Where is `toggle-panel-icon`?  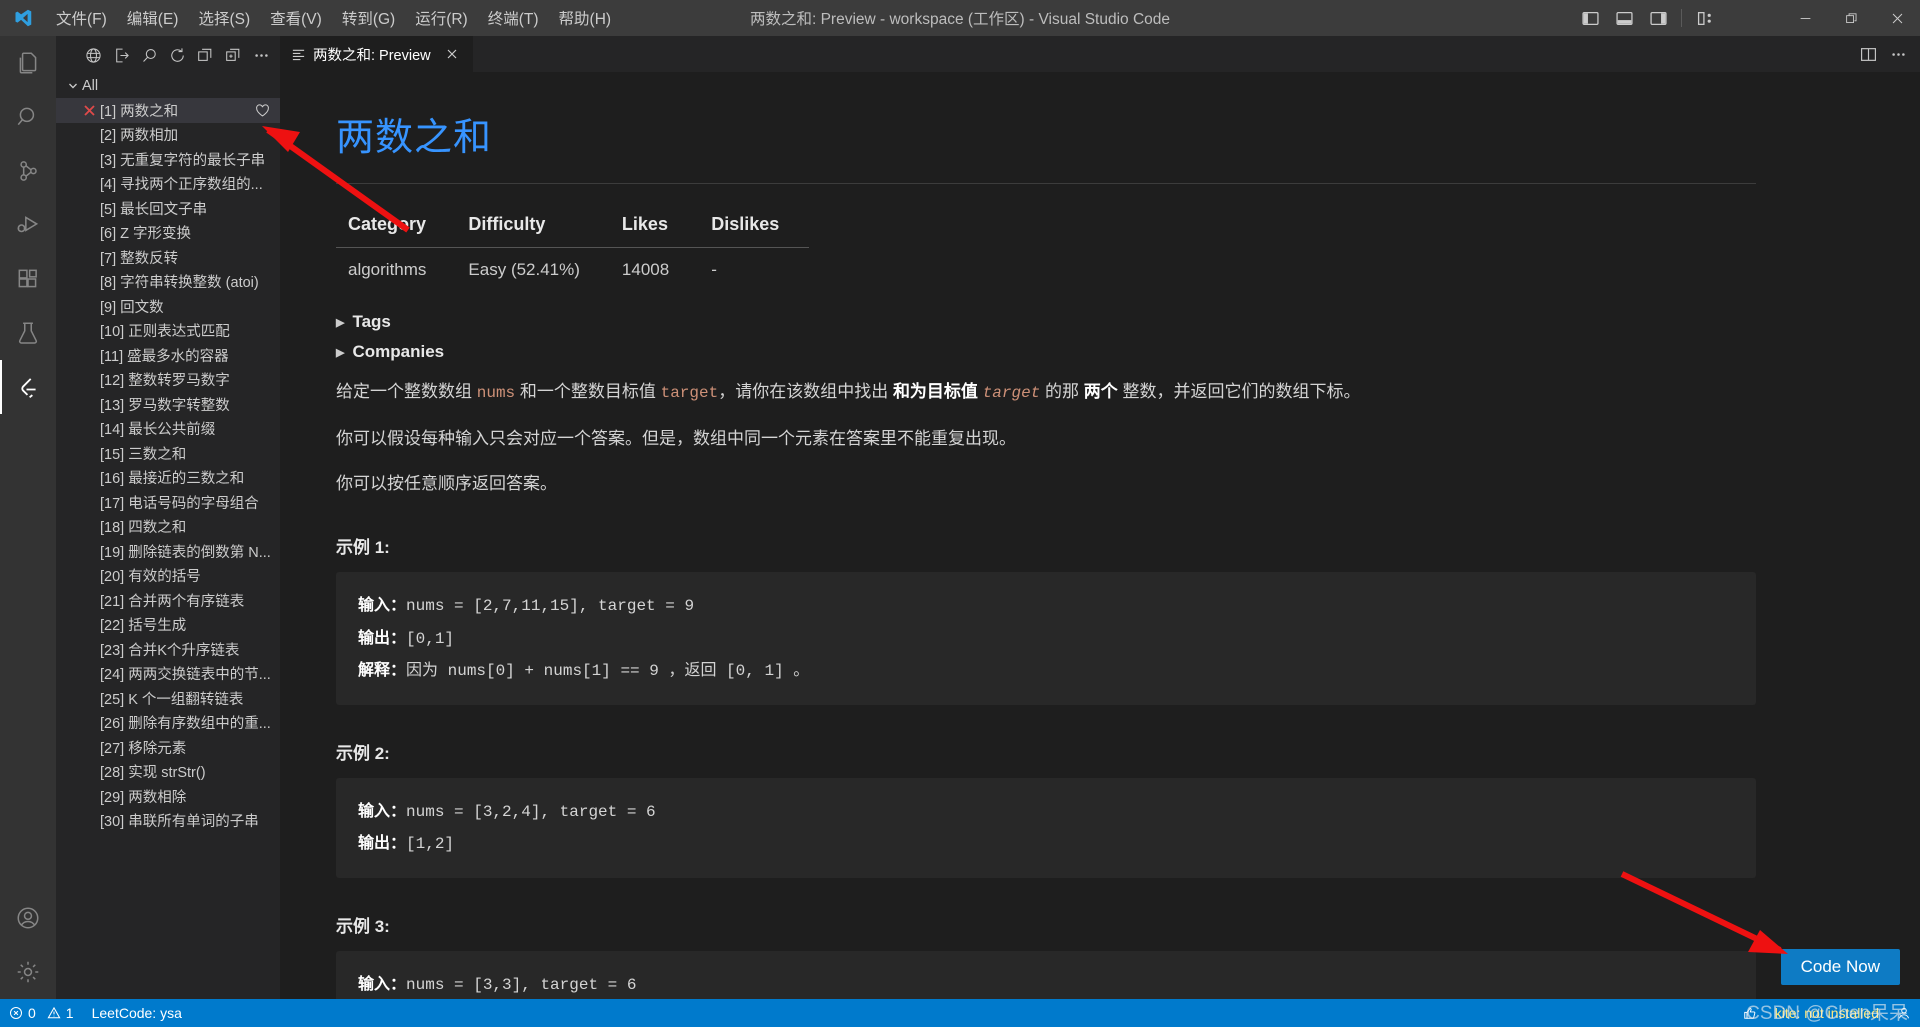
toggle-panel-icon is located at coordinates (1624, 18).